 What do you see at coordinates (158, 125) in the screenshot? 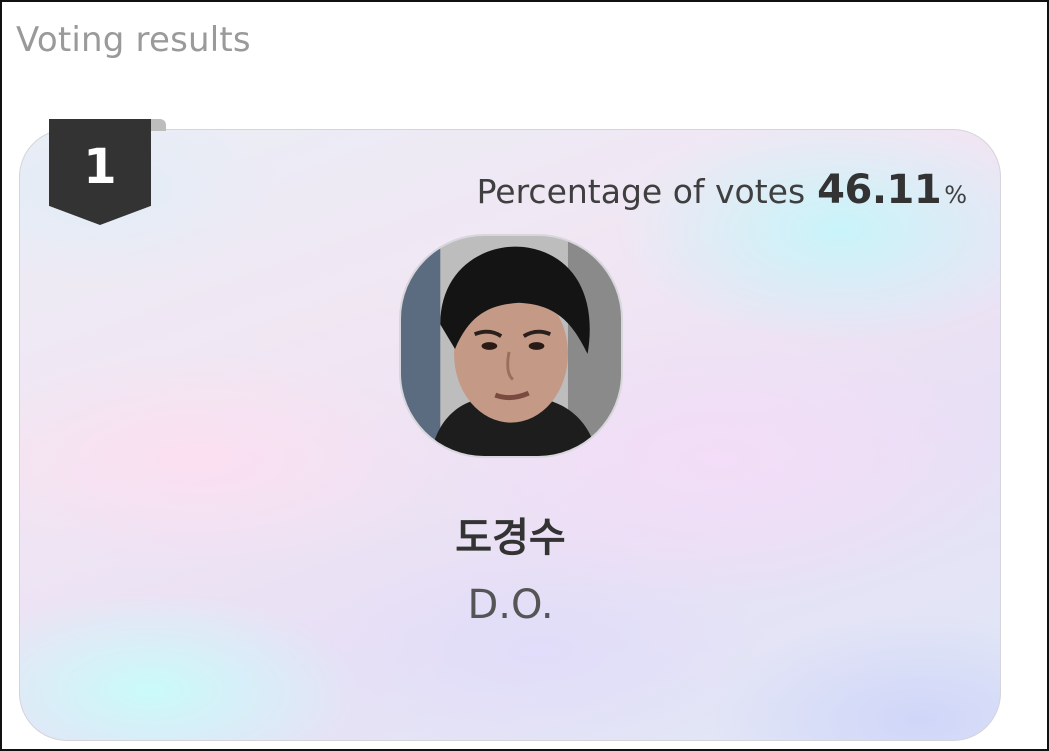
I see `rank-ribbon-fold` at bounding box center [158, 125].